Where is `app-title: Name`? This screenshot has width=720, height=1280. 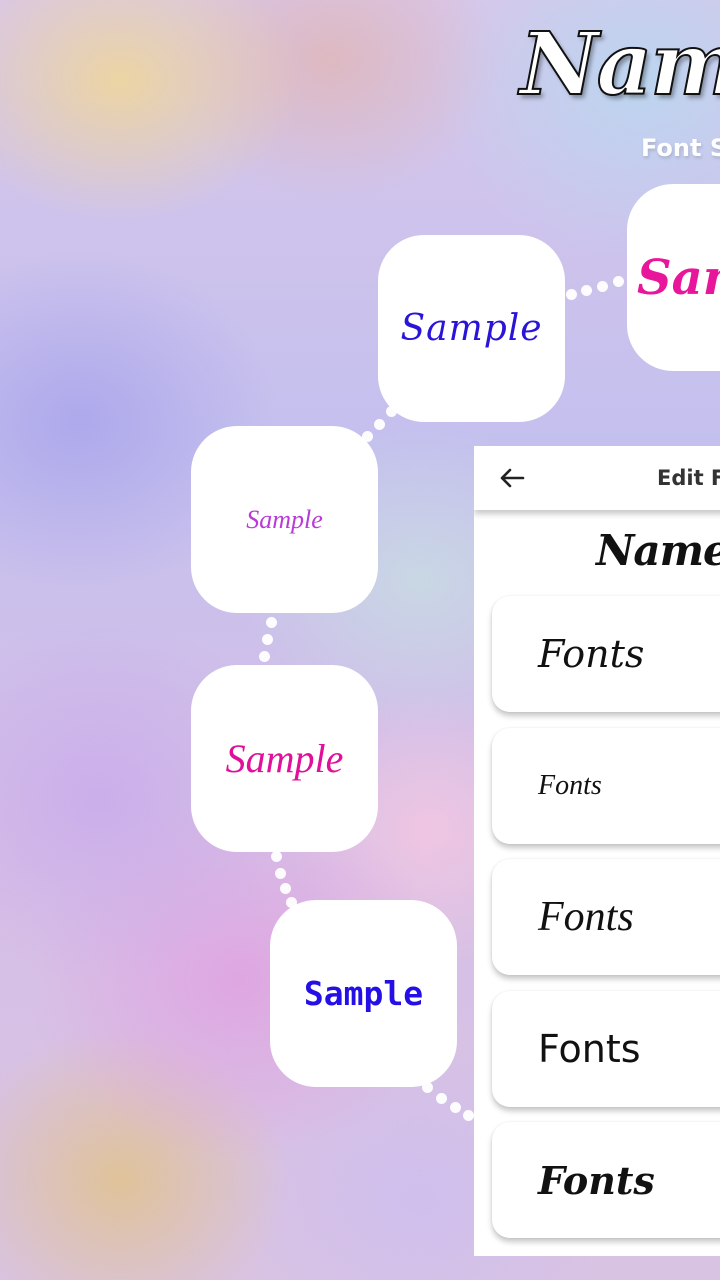
app-title: Name is located at coordinates (619, 64).